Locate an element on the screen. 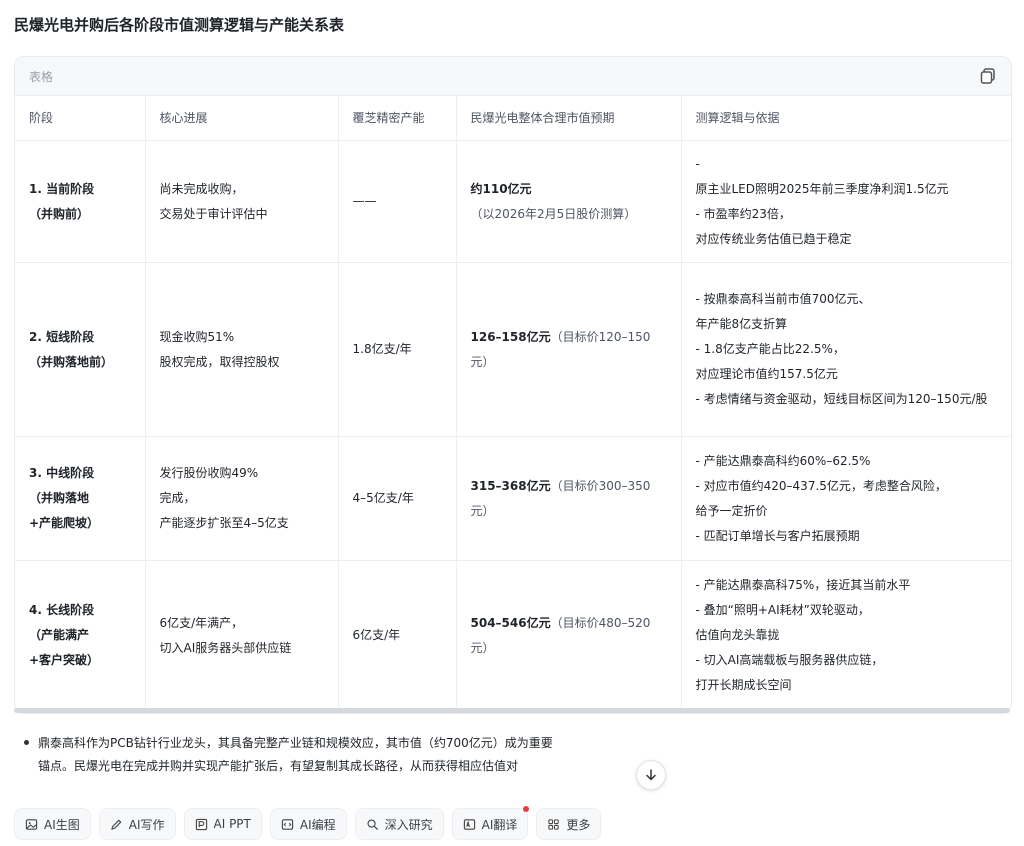  translate-icon is located at coordinates (469, 824).